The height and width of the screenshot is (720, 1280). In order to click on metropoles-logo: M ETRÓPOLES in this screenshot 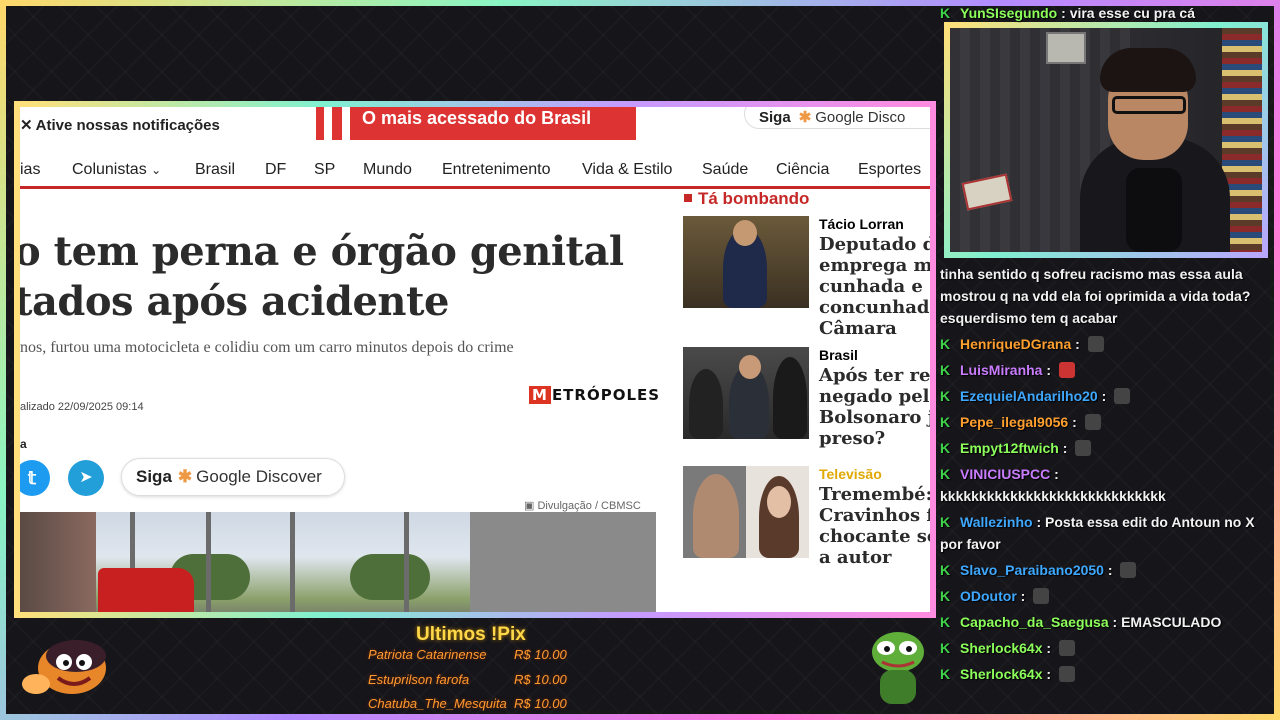, I will do `click(594, 395)`.